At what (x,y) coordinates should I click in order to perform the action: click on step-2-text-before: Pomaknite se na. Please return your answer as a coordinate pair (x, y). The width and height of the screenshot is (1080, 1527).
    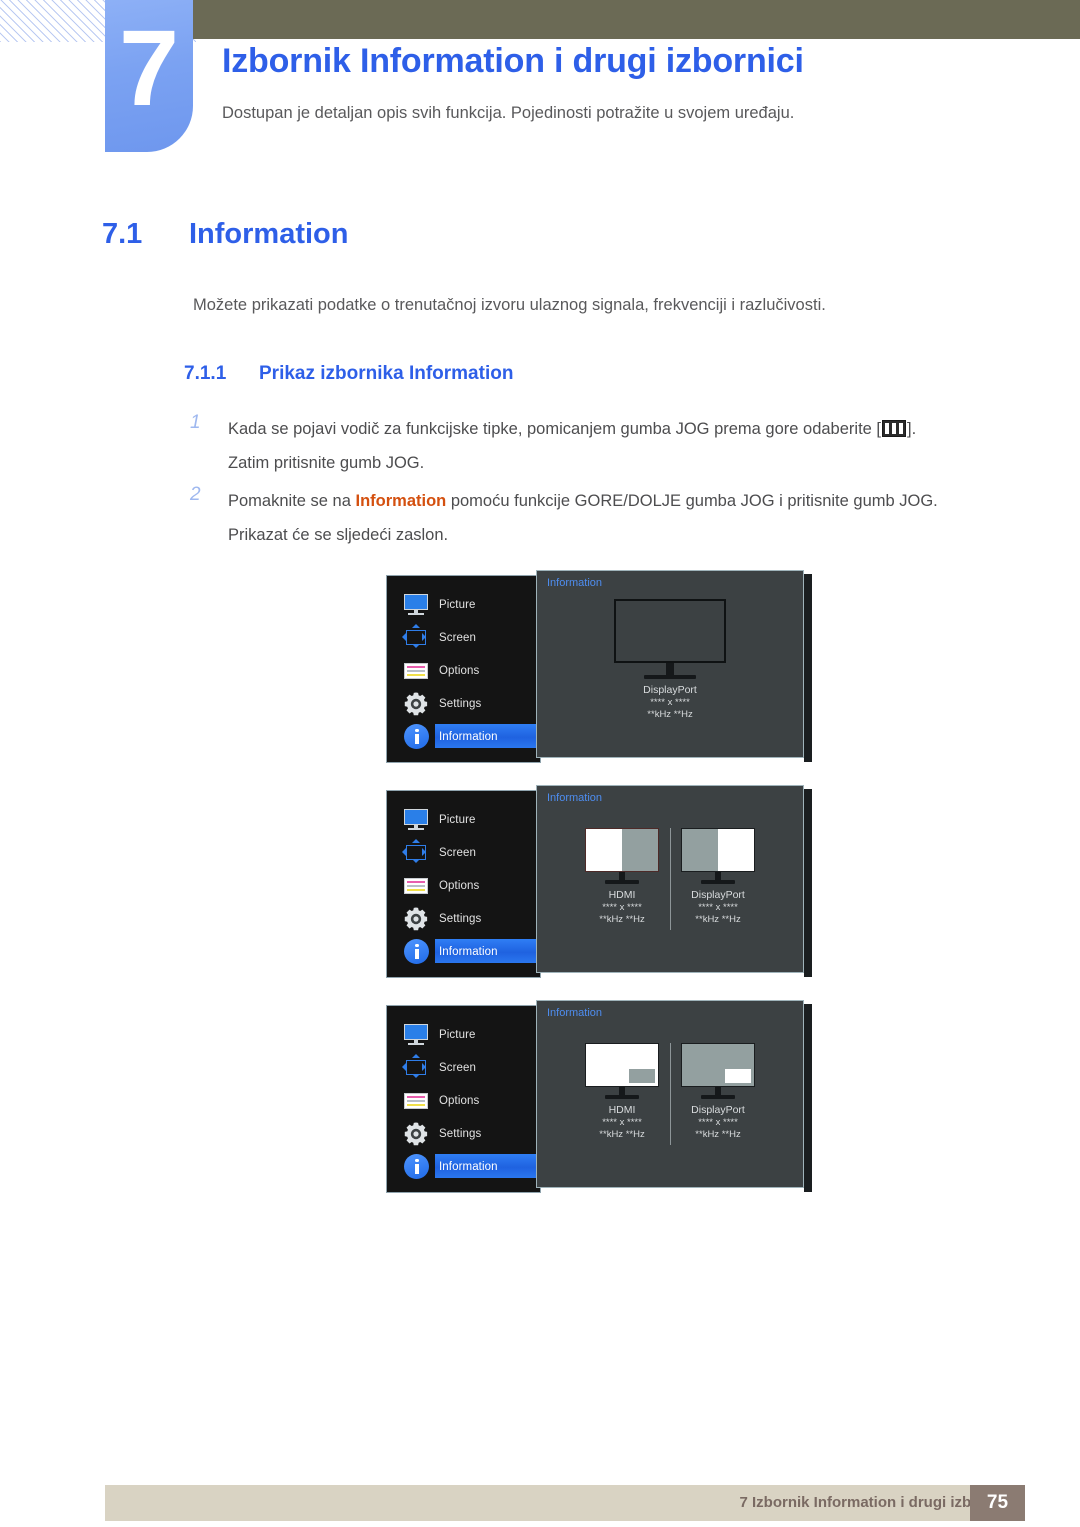
    Looking at the image, I should click on (292, 501).